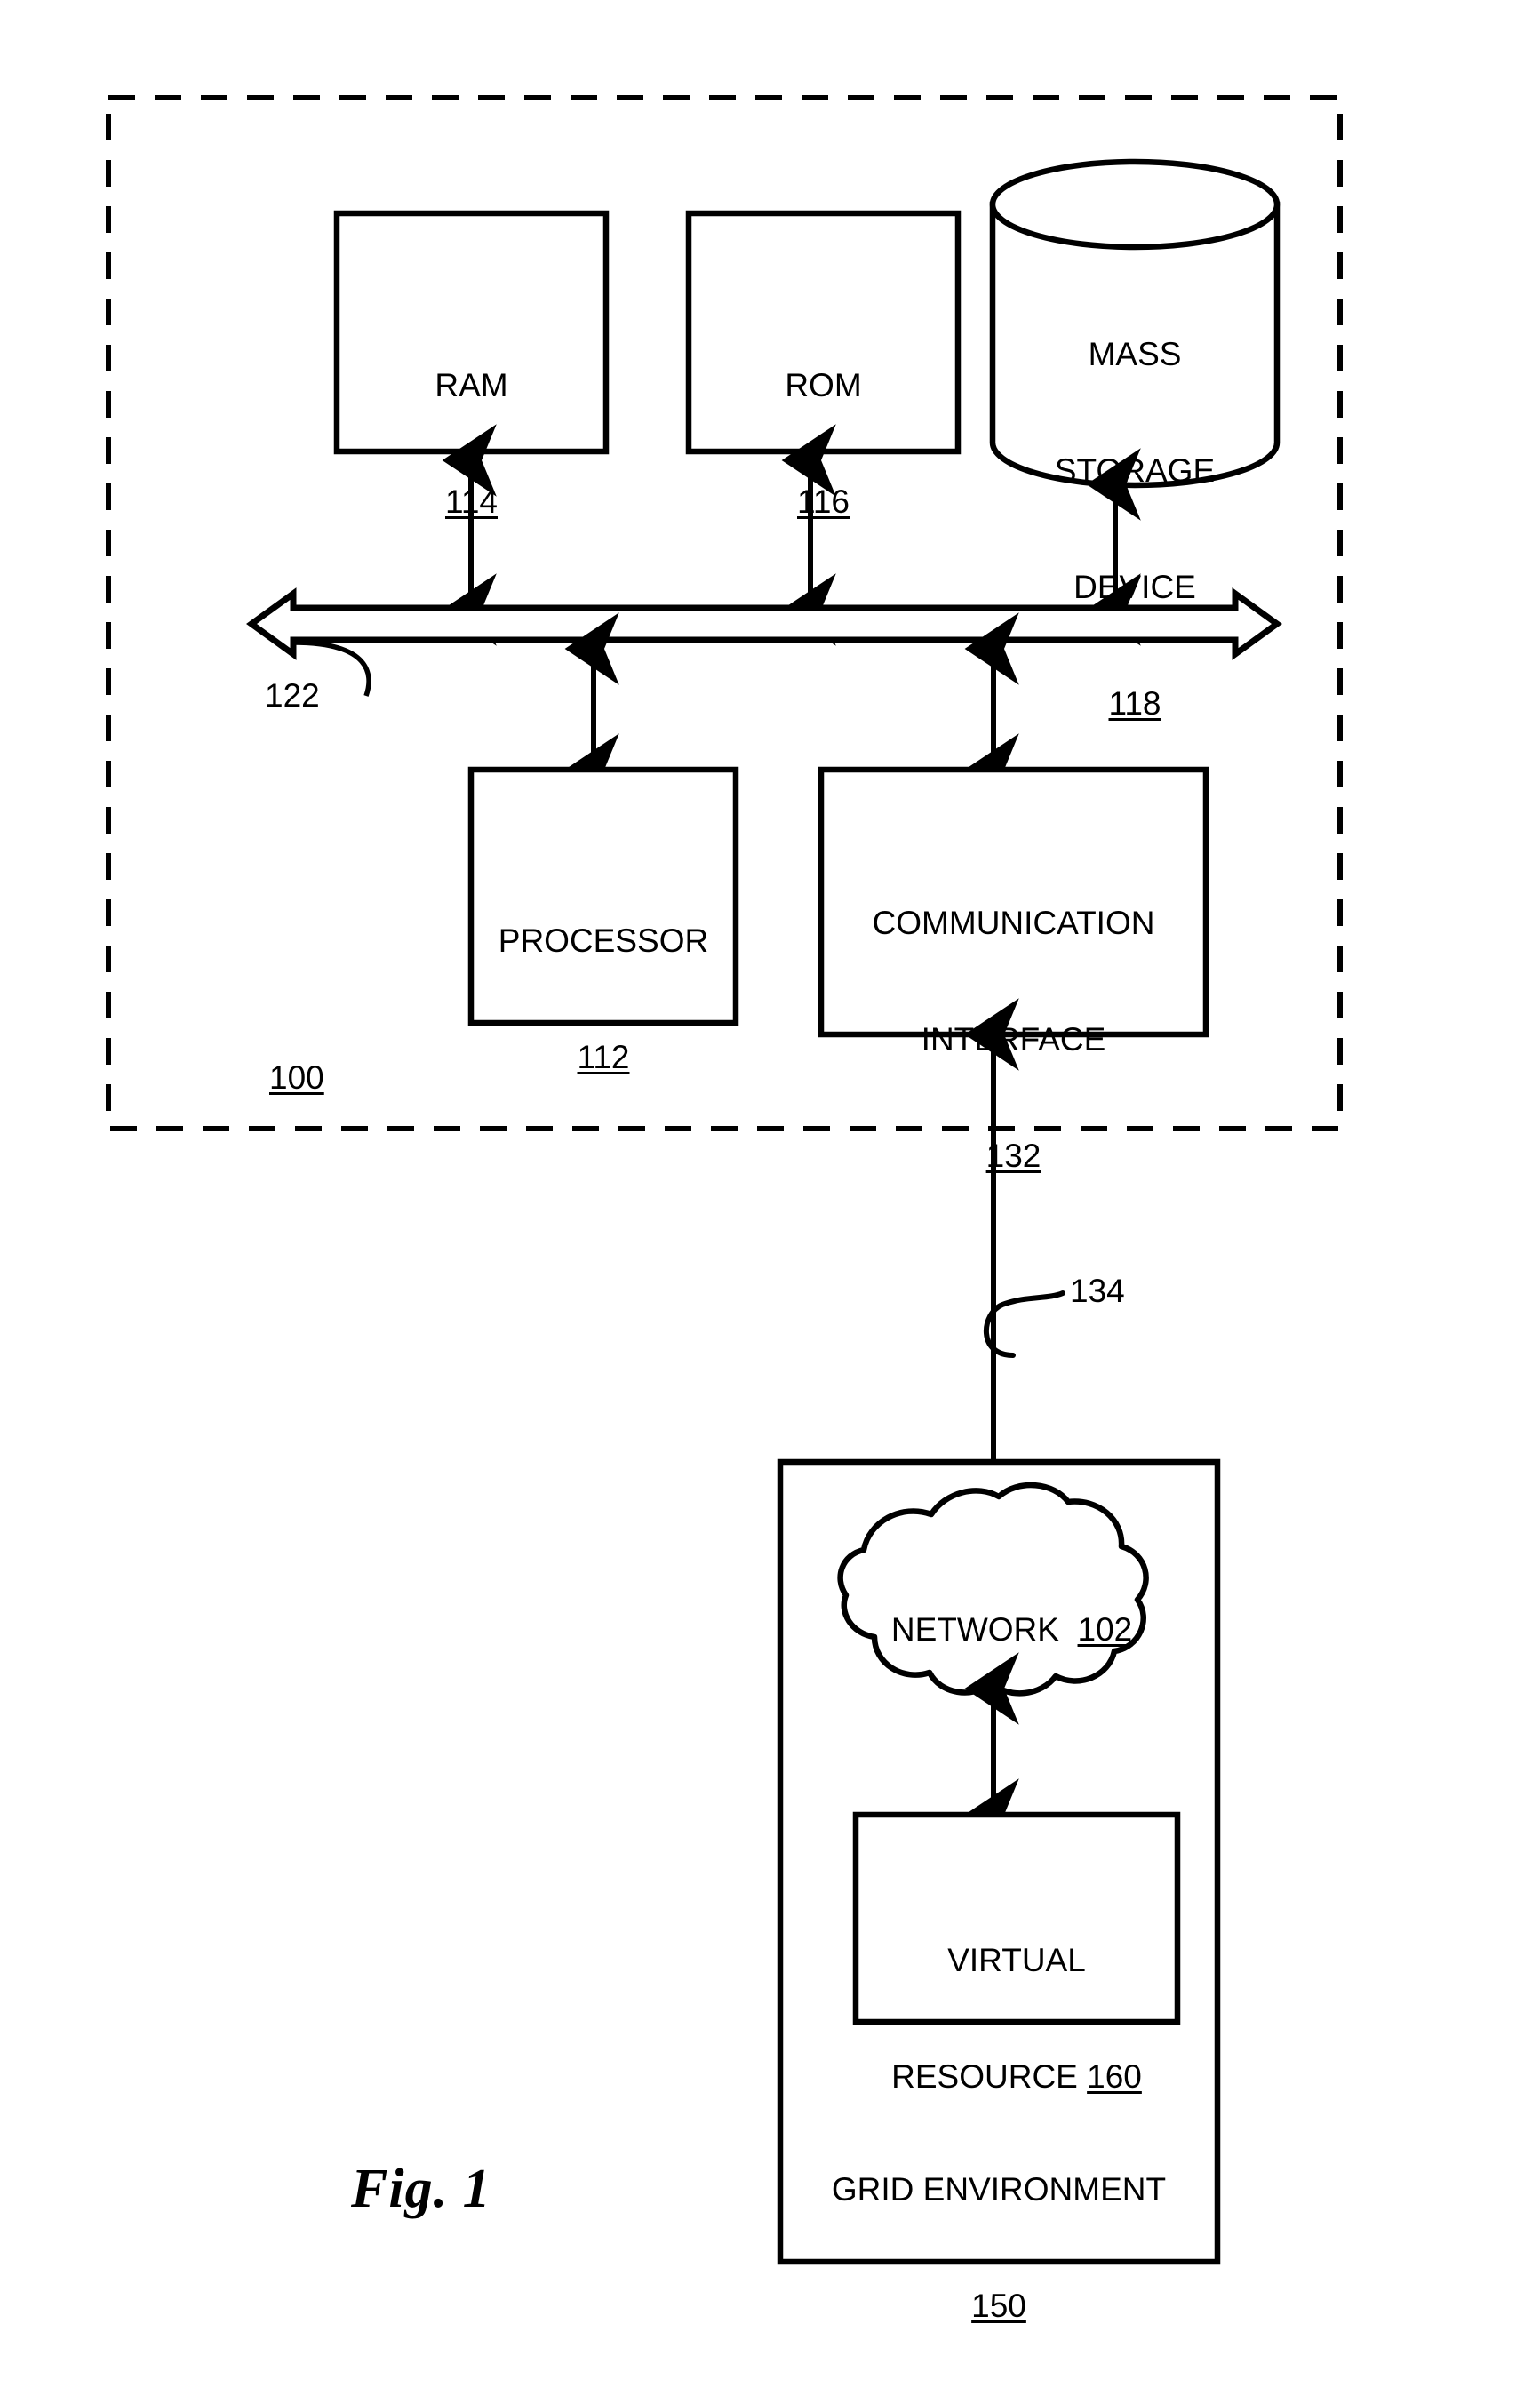 Image resolution: width=1540 pixels, height=2388 pixels. Describe the element at coordinates (998, 2240) in the screenshot. I see `grid-environment-label: GRID ENVIRONMENT 150` at that location.